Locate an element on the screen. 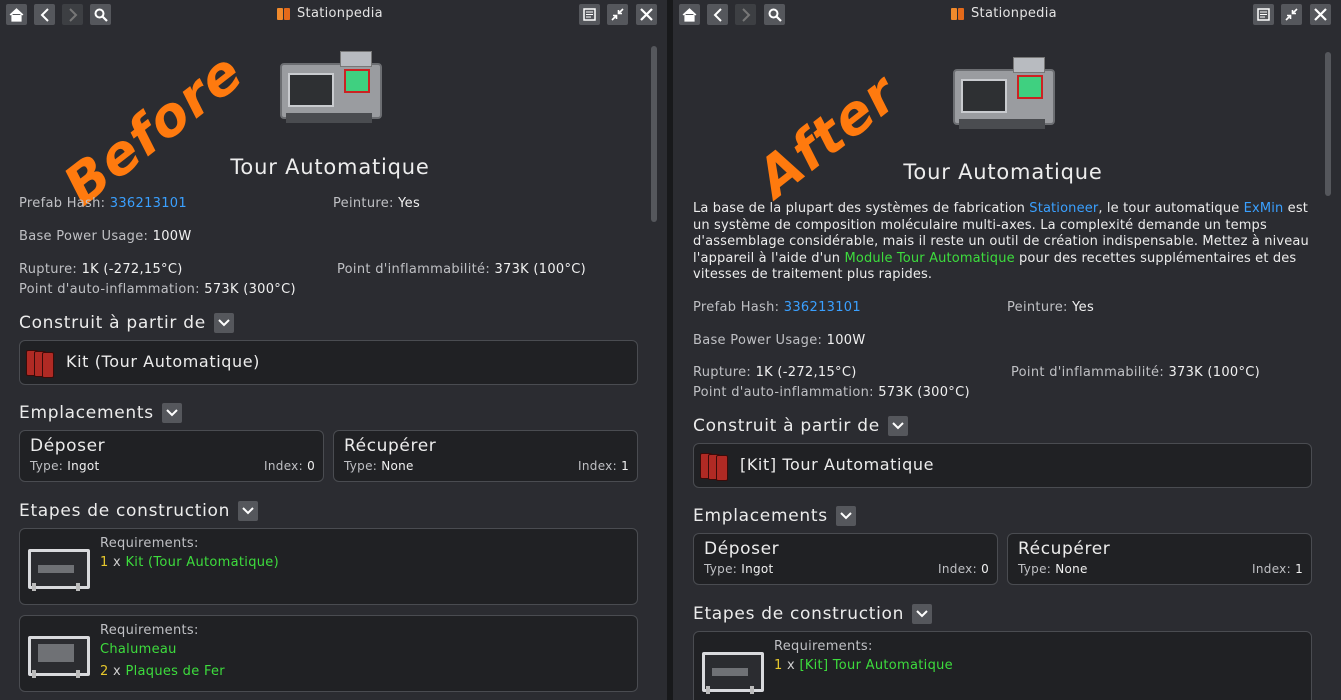  watermark-after: After is located at coordinates (827, 135).